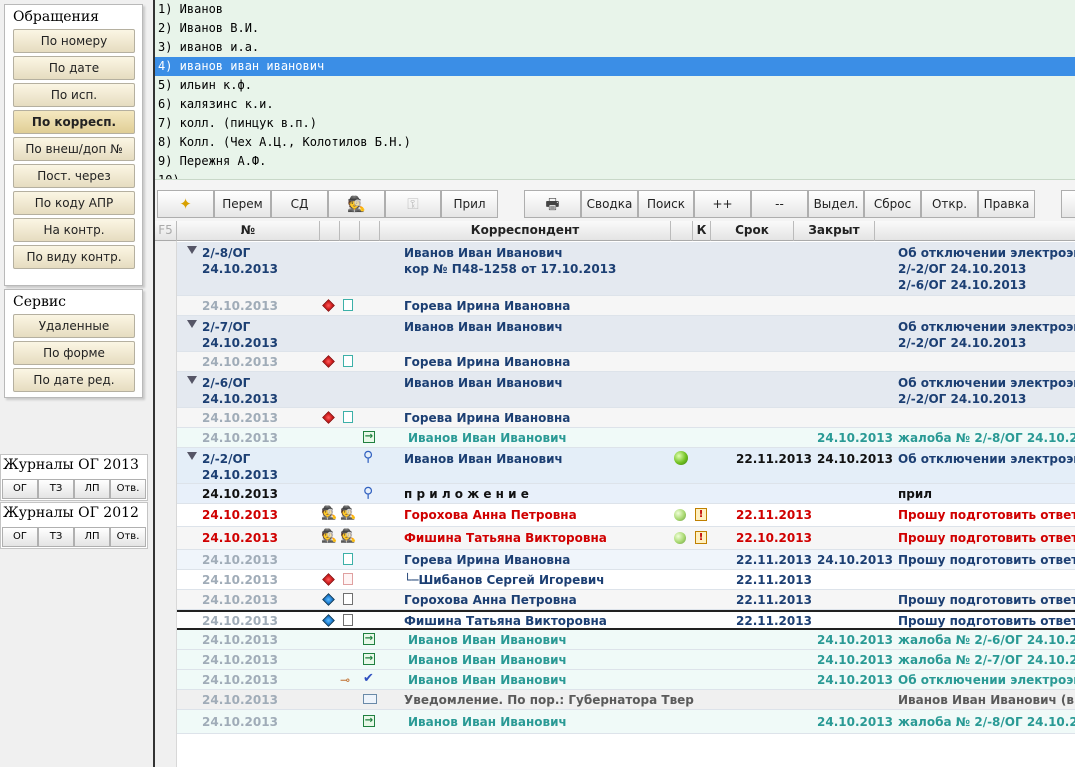 This screenshot has height=767, width=1075. I want to click on blue-diamond-icon, so click(328, 620).